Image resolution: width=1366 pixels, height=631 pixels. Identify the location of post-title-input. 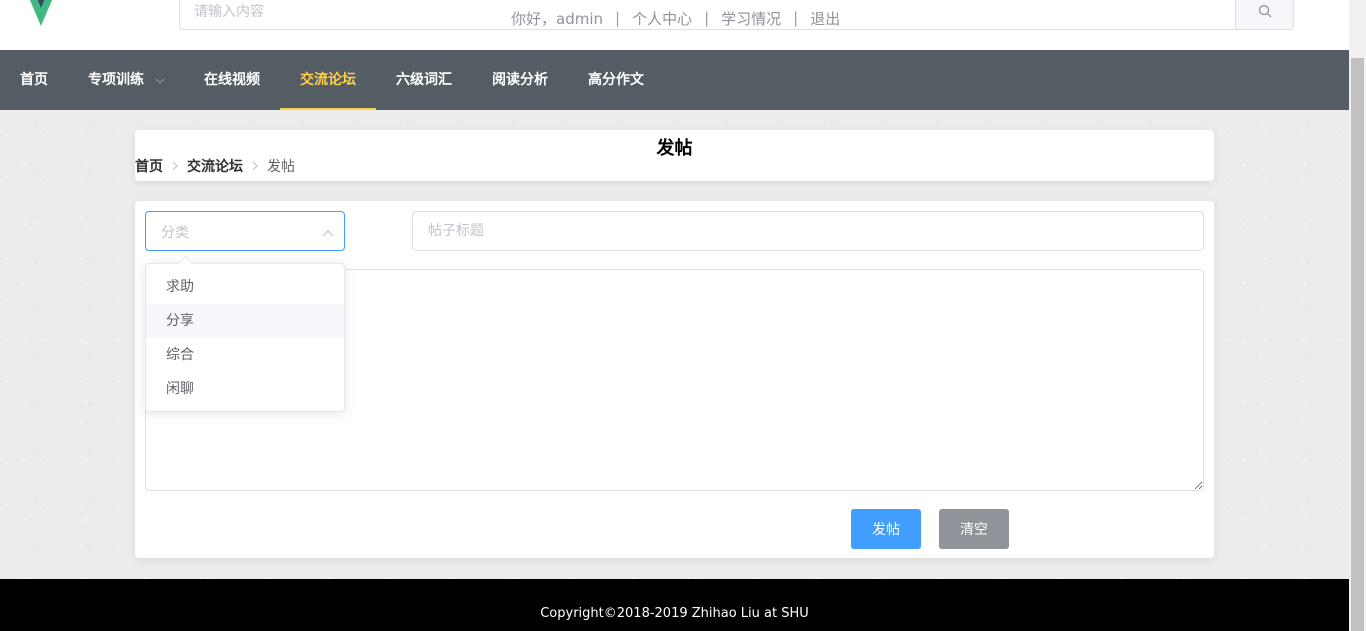
(808, 231).